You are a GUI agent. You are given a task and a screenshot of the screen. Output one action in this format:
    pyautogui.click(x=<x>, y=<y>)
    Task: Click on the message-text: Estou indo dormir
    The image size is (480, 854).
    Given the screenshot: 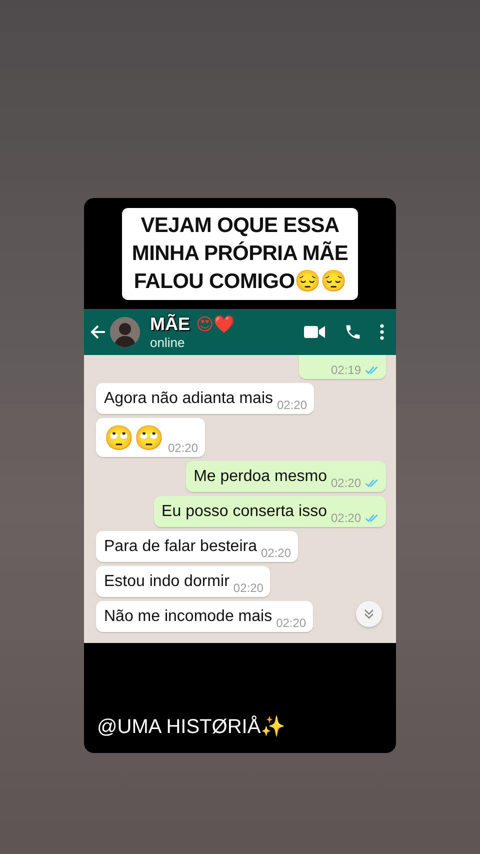 What is the action you would take?
    pyautogui.click(x=167, y=582)
    